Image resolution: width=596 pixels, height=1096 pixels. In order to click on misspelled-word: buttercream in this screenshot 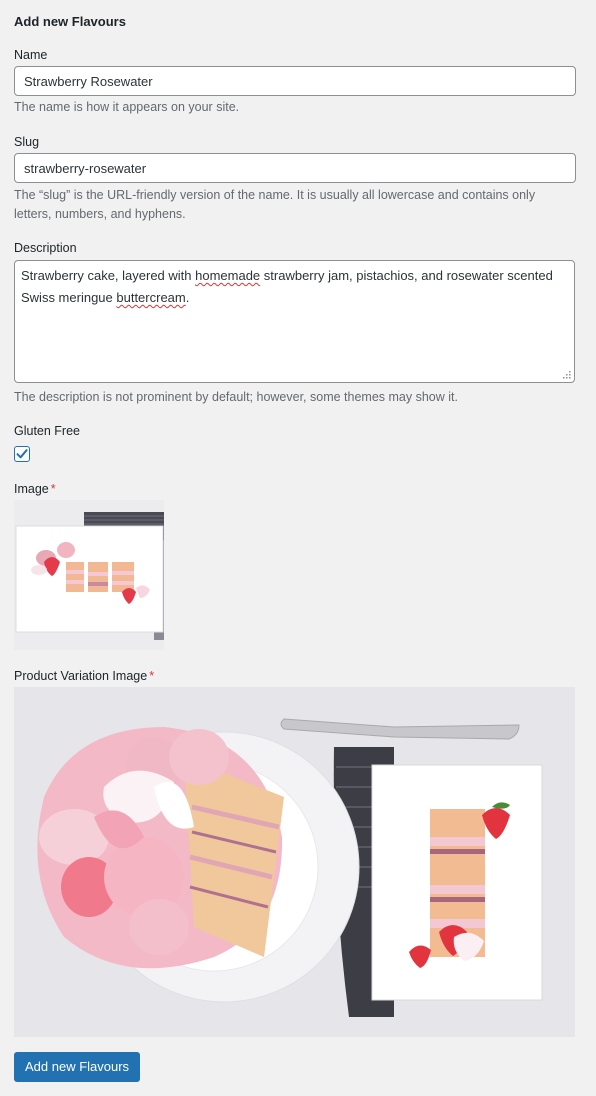, I will do `click(151, 297)`.